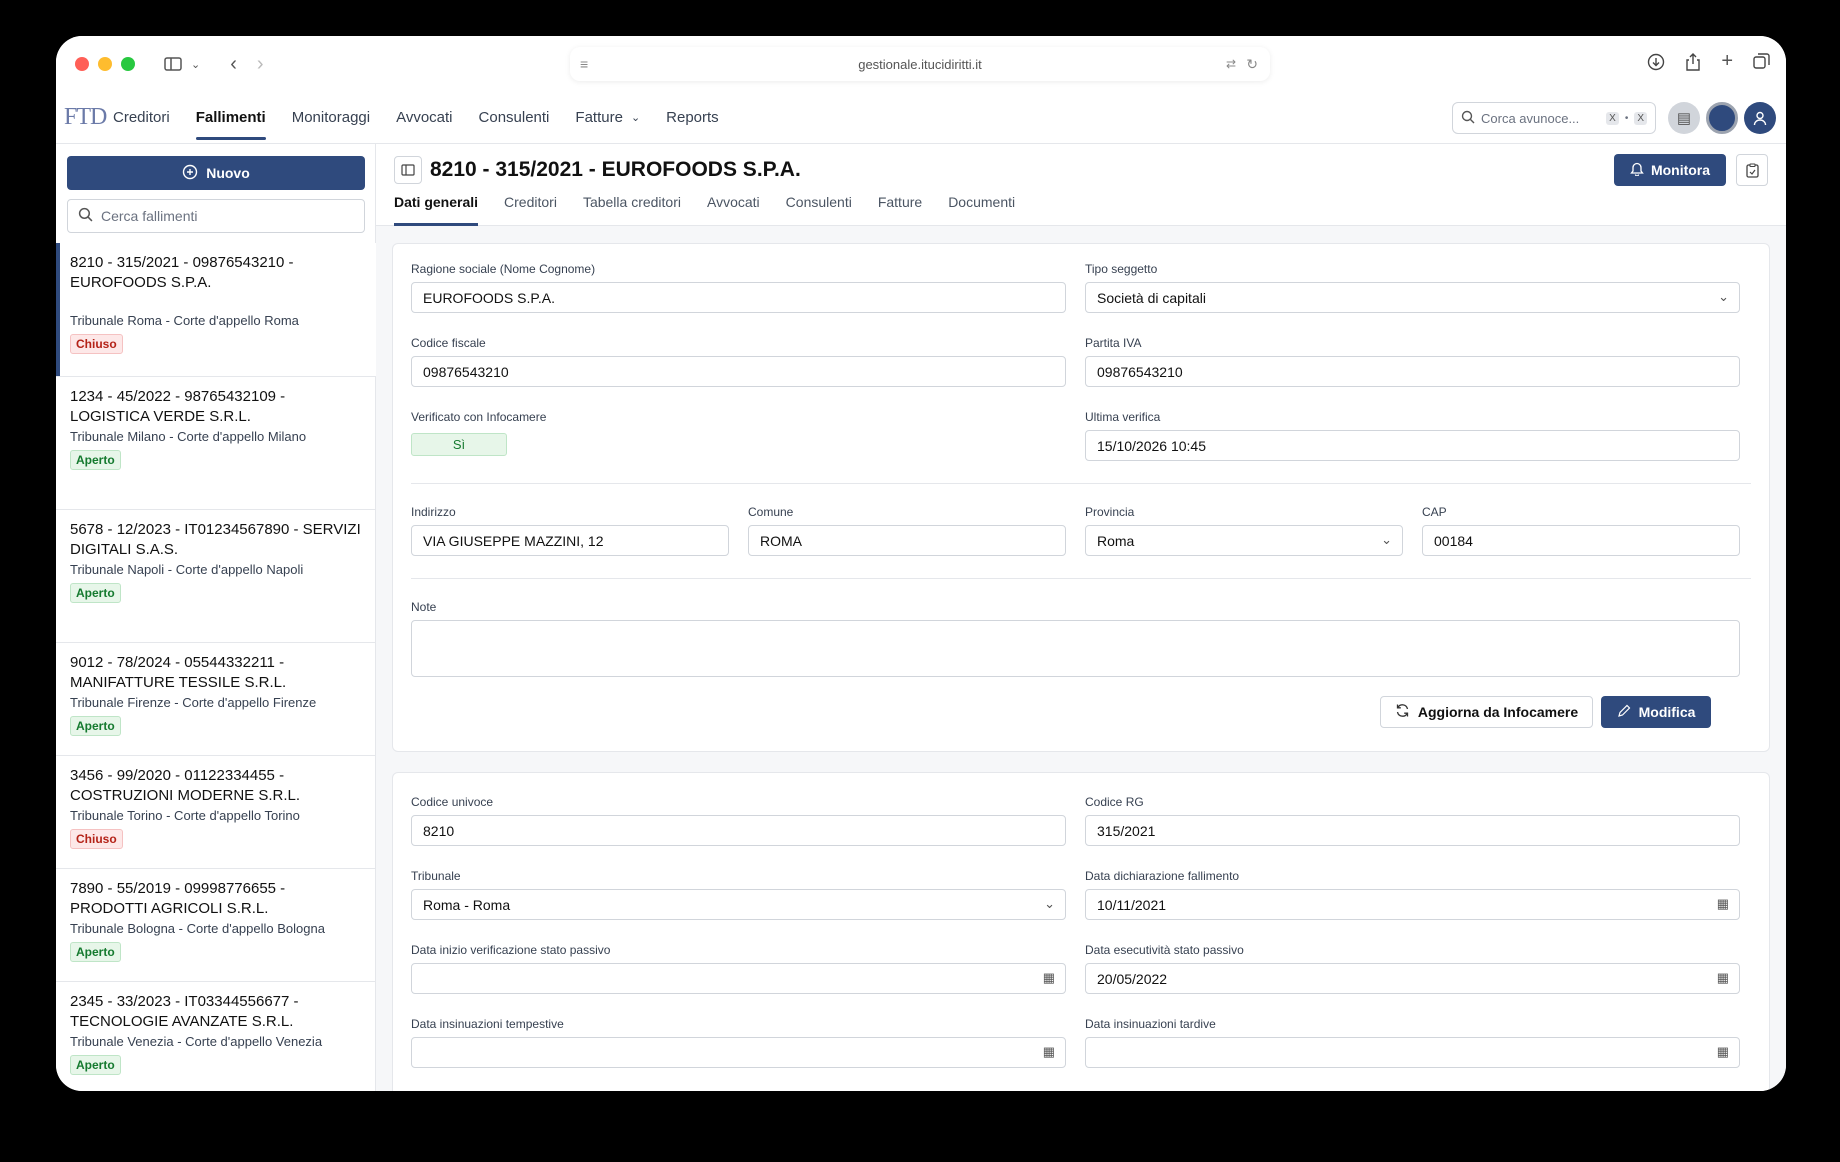 This screenshot has height=1162, width=1840. I want to click on nav-fallimenti: Fallimenti, so click(231, 118).